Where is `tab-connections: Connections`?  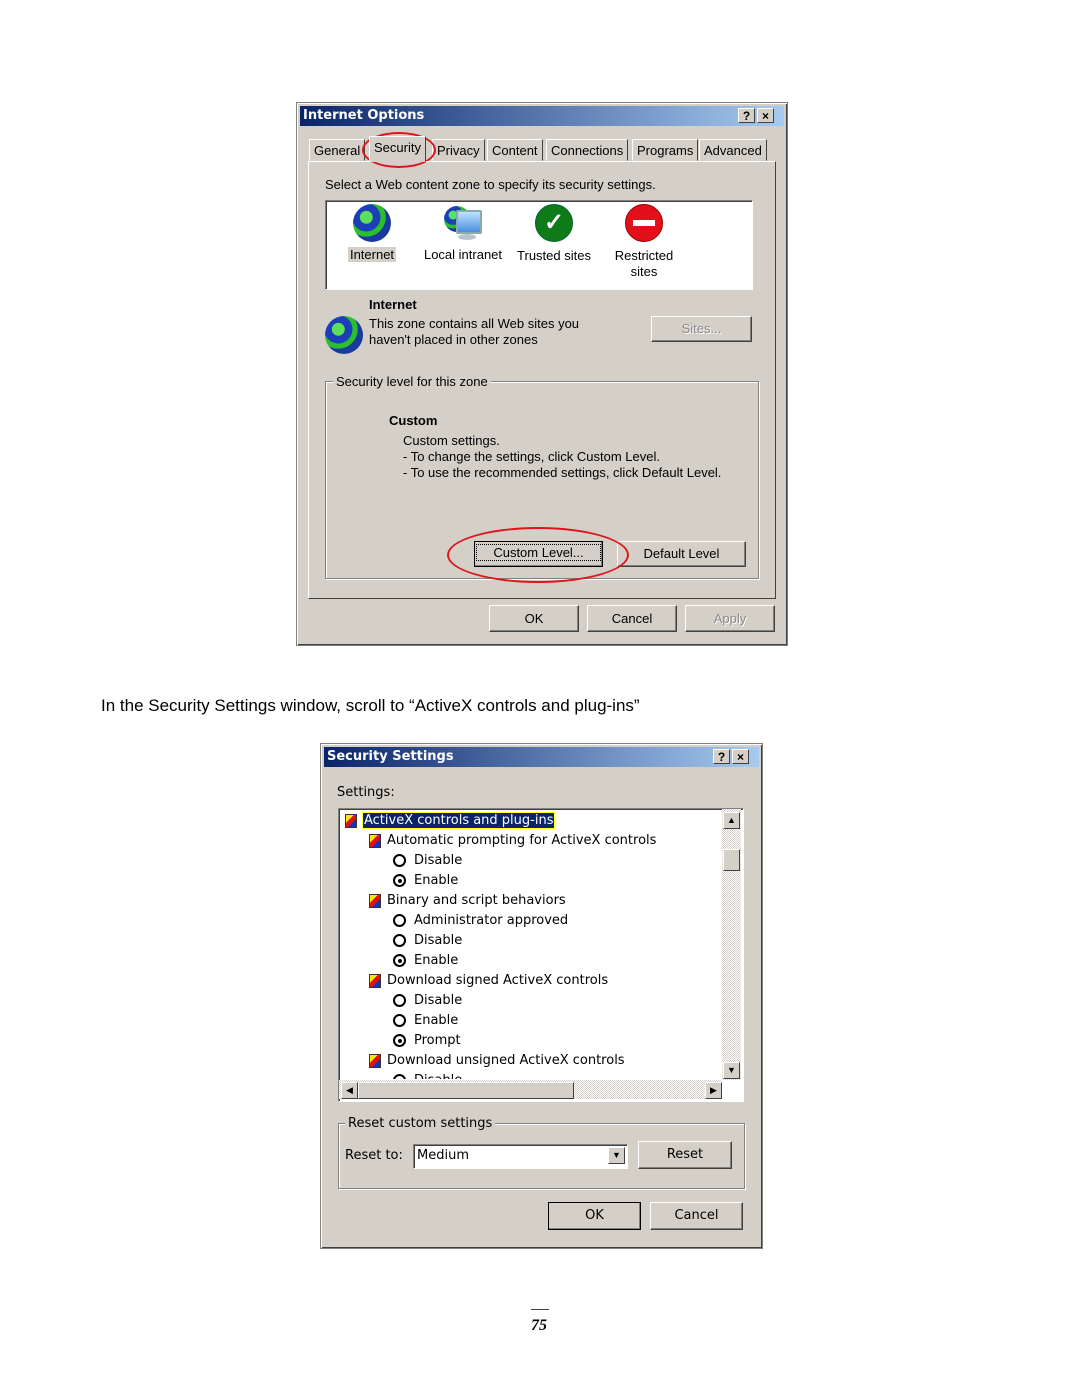
tab-connections: Connections is located at coordinates (587, 150).